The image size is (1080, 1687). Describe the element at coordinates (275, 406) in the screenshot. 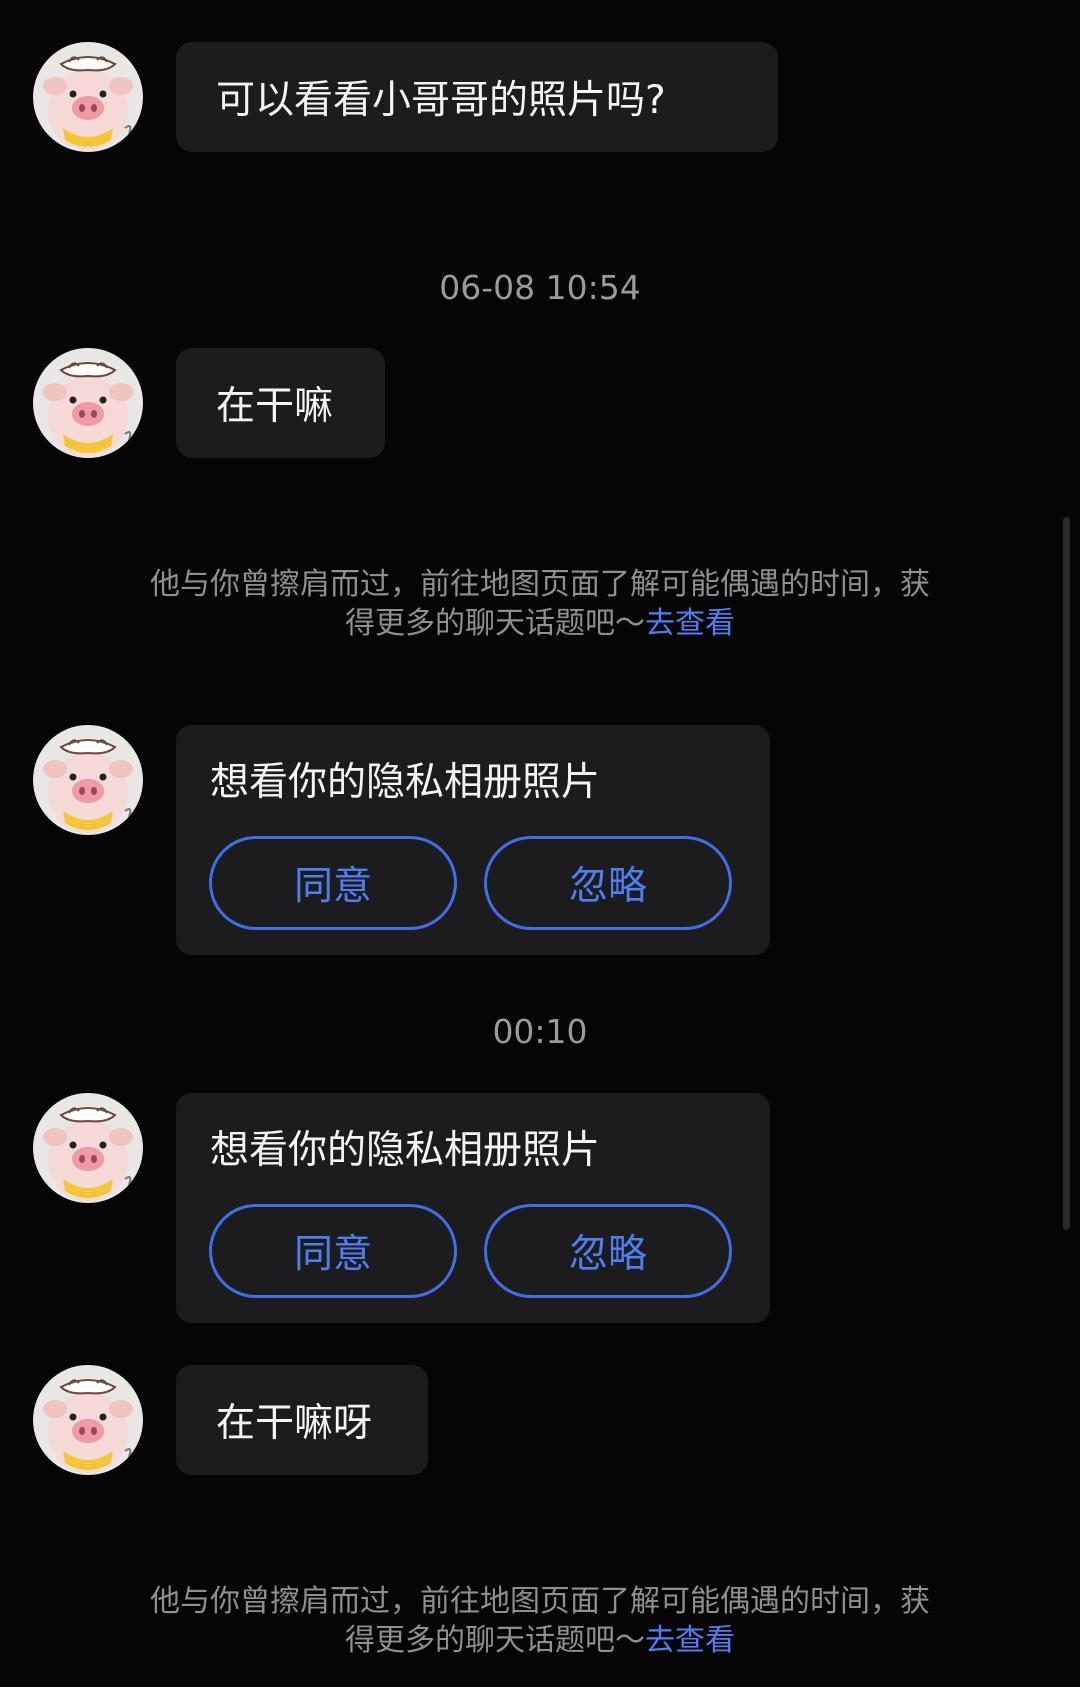

I see `message-text: 在干嘛` at that location.